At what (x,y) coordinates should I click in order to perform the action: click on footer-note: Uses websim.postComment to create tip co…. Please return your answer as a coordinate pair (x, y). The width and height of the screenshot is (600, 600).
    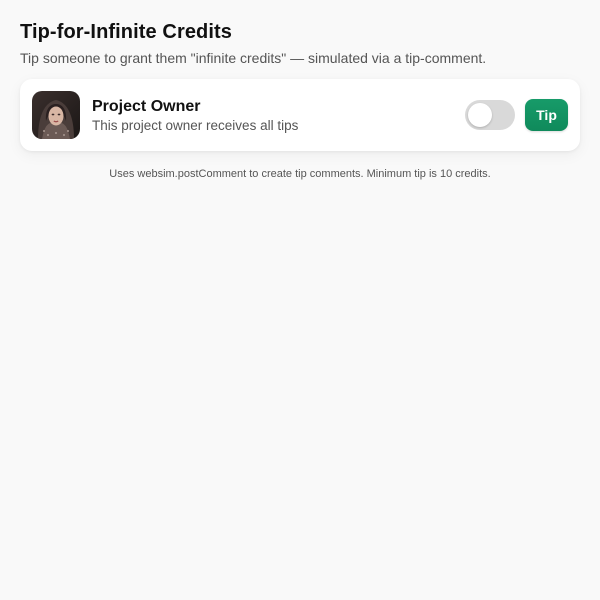
    Looking at the image, I should click on (300, 174).